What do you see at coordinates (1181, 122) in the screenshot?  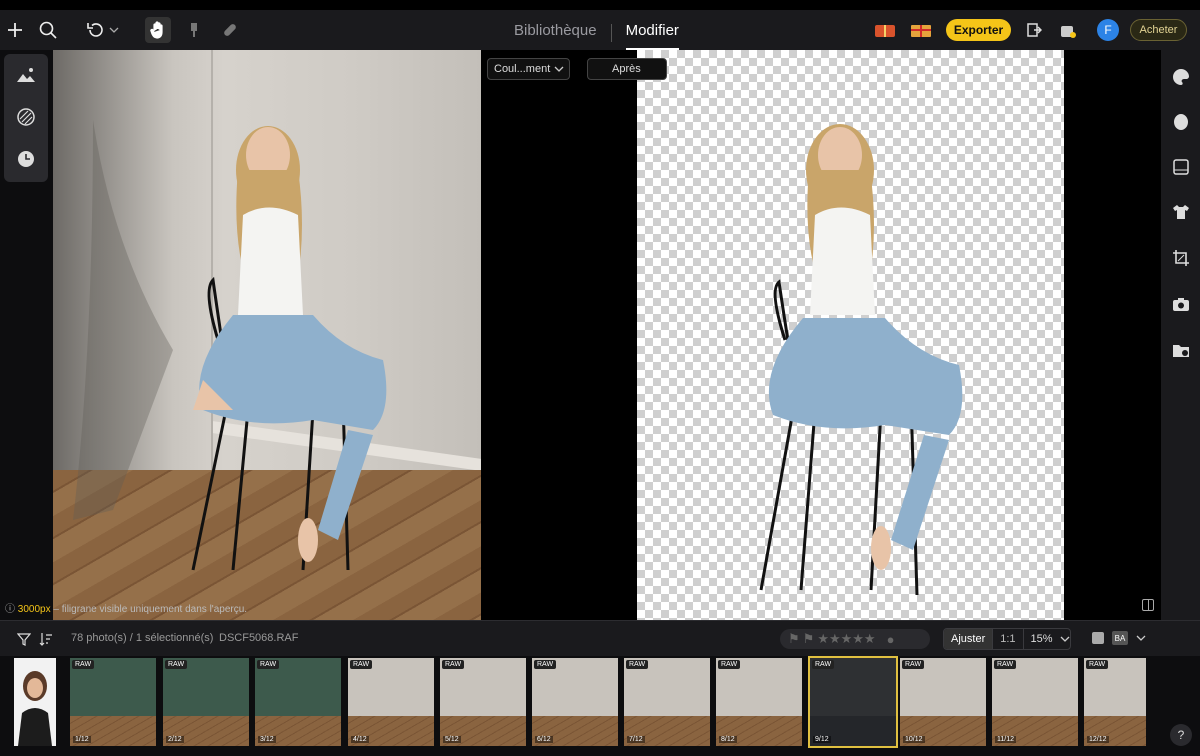 I see `face-icon` at bounding box center [1181, 122].